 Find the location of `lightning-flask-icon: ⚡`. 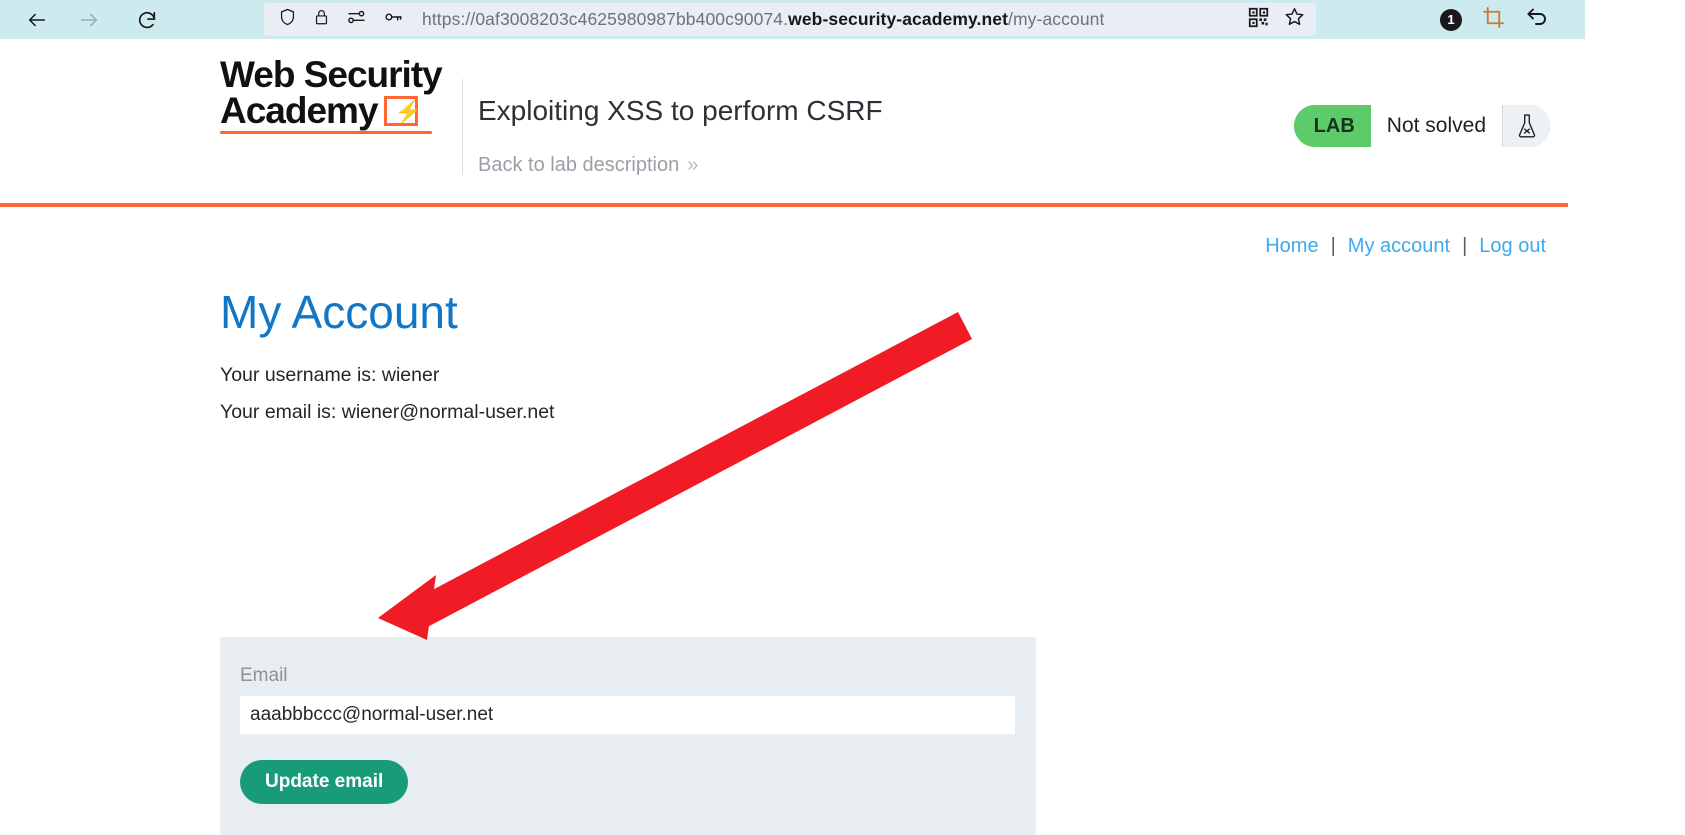

lightning-flask-icon: ⚡ is located at coordinates (402, 110).